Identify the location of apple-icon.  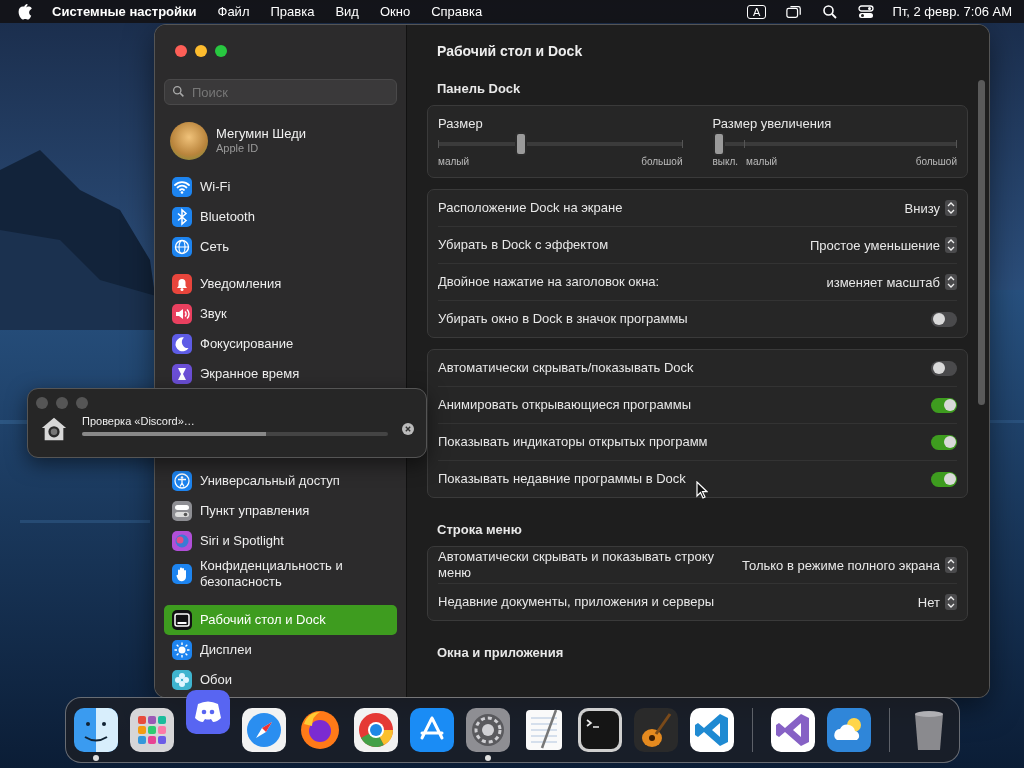
(25, 11).